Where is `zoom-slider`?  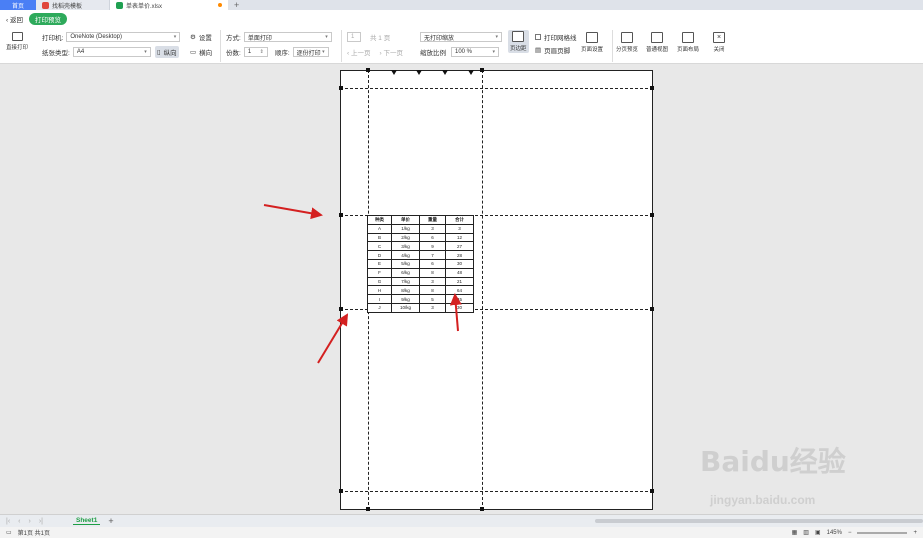 zoom-slider is located at coordinates (882, 532).